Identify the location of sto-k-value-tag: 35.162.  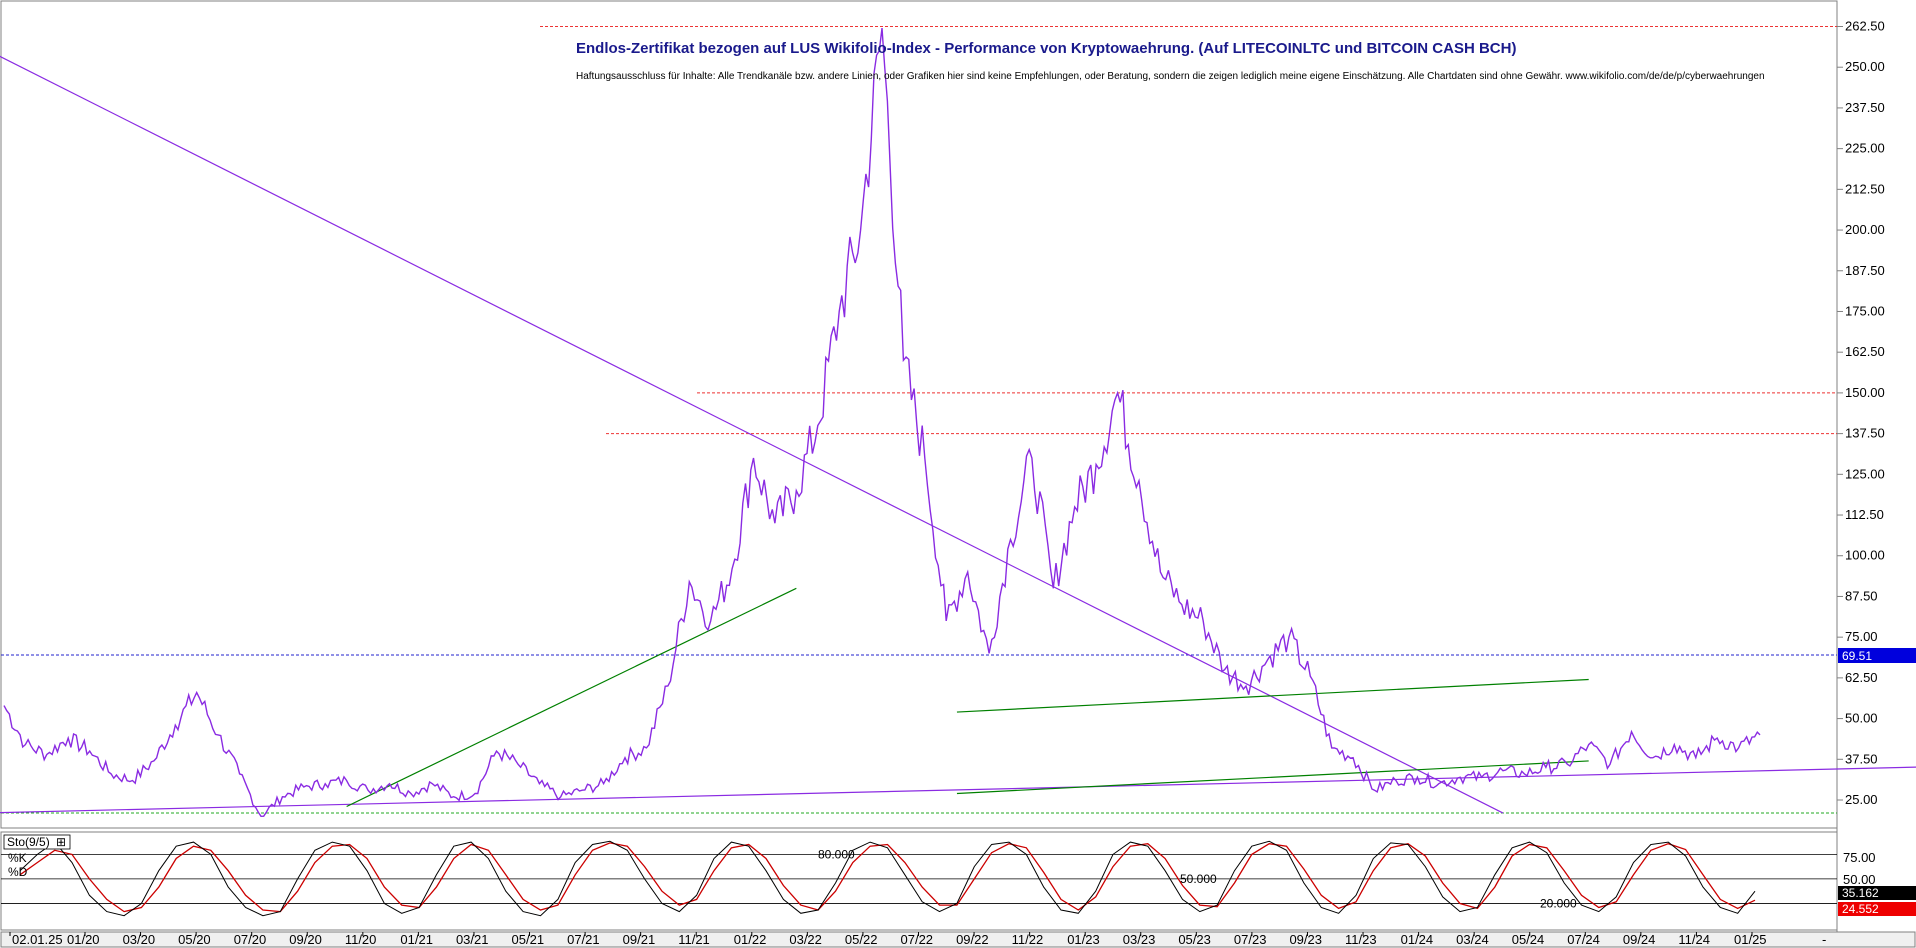
(1860, 893).